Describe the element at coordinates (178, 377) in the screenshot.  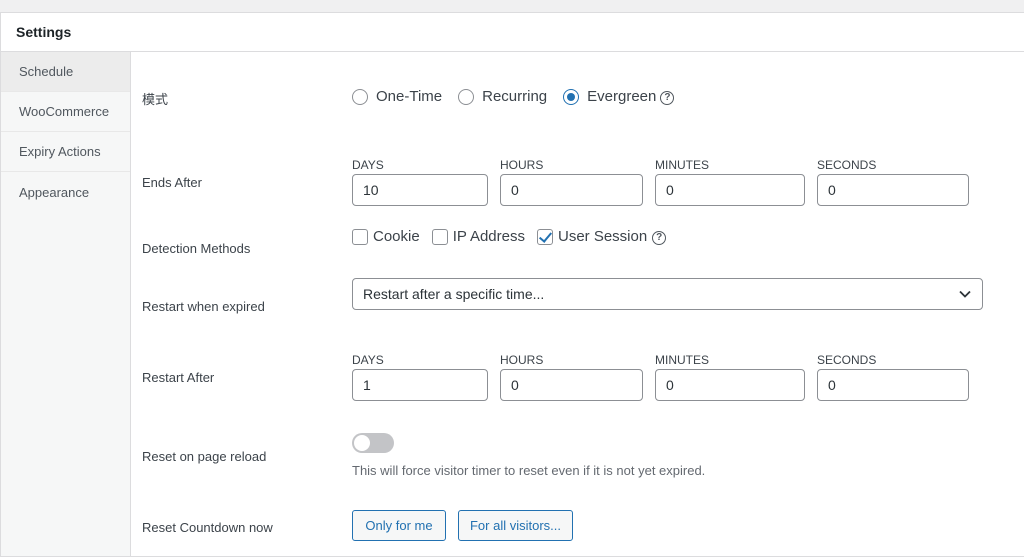
I see `restart-after-label: Restart After` at that location.